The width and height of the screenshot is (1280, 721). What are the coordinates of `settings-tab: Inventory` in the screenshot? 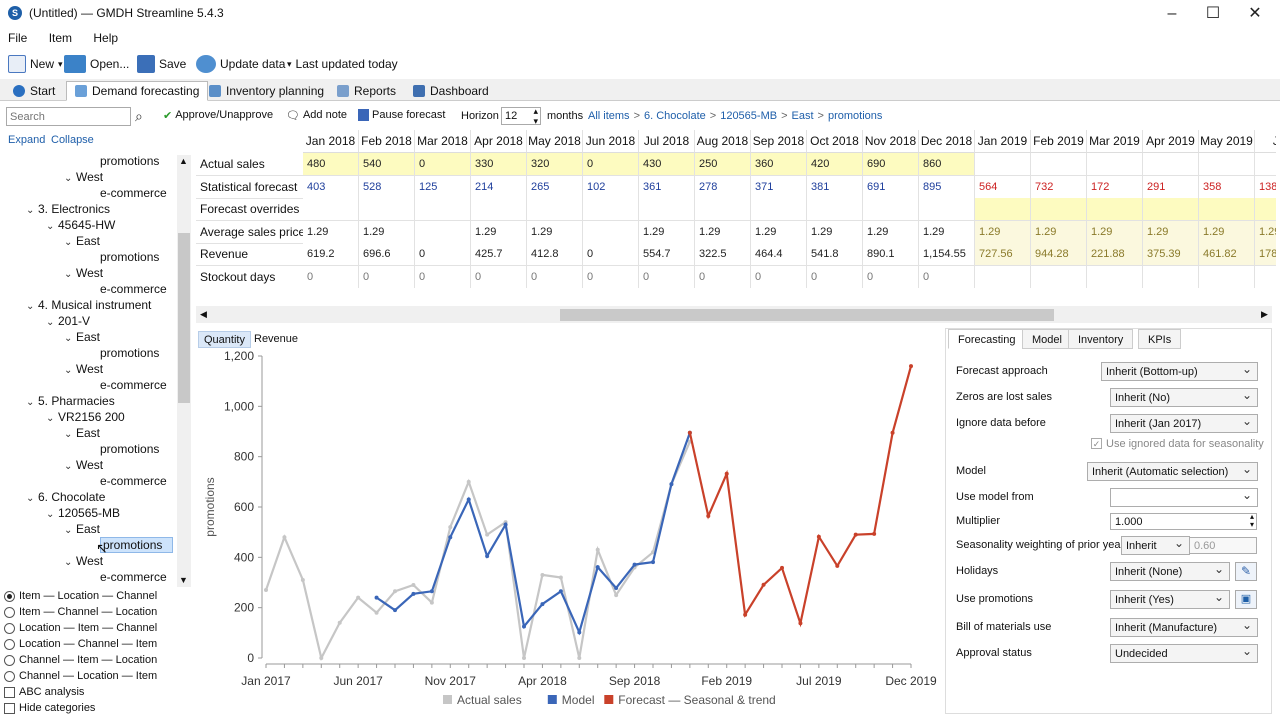 It's located at (1101, 339).